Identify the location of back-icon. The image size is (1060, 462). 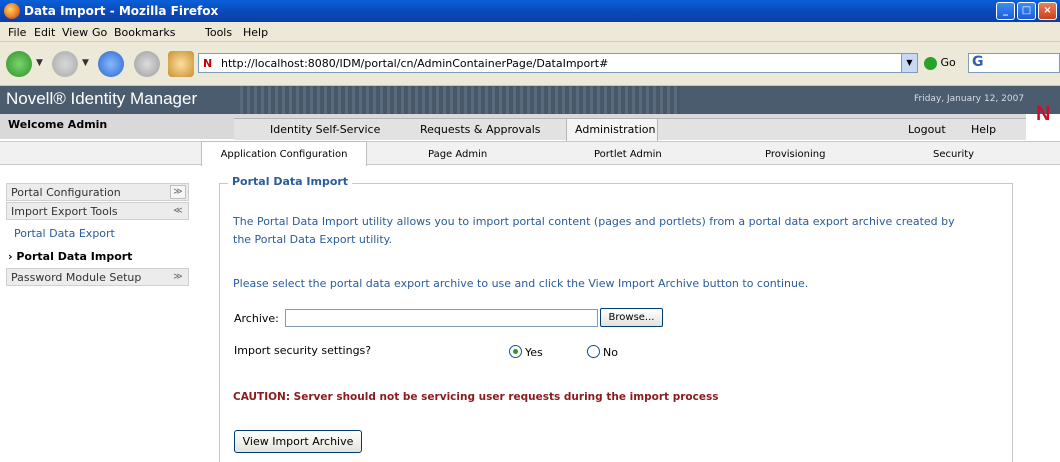
(19, 64).